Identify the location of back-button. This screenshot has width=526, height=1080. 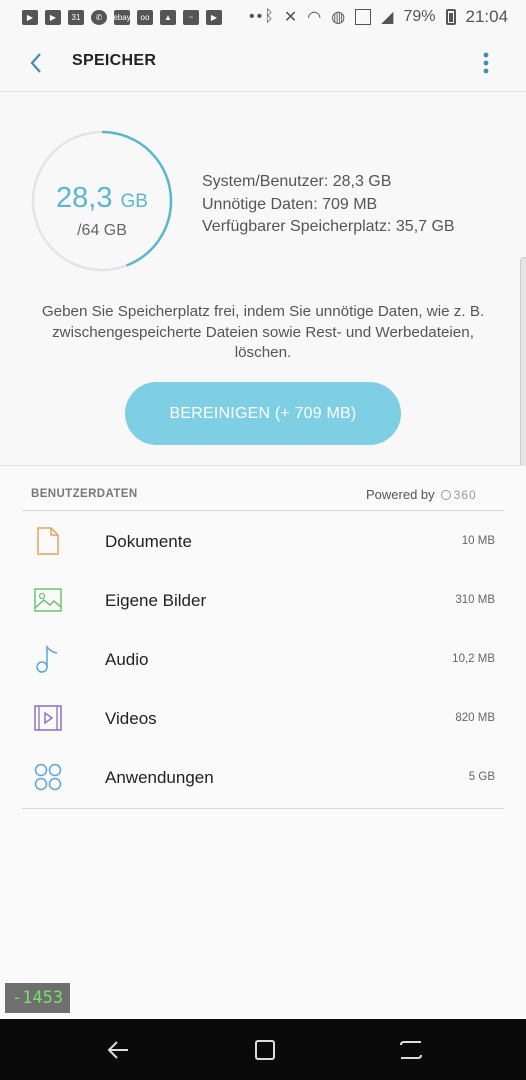
(37, 63).